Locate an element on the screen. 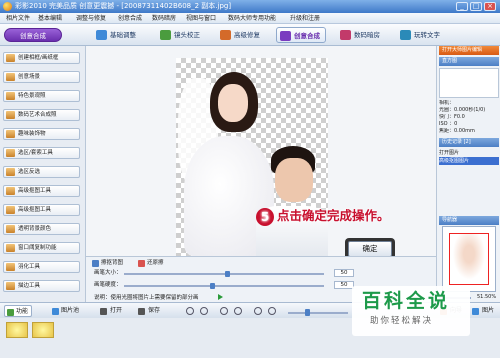 Image resolution: width=500 pixels, height=358 pixels. cutout-icon is located at coordinates (10, 210).